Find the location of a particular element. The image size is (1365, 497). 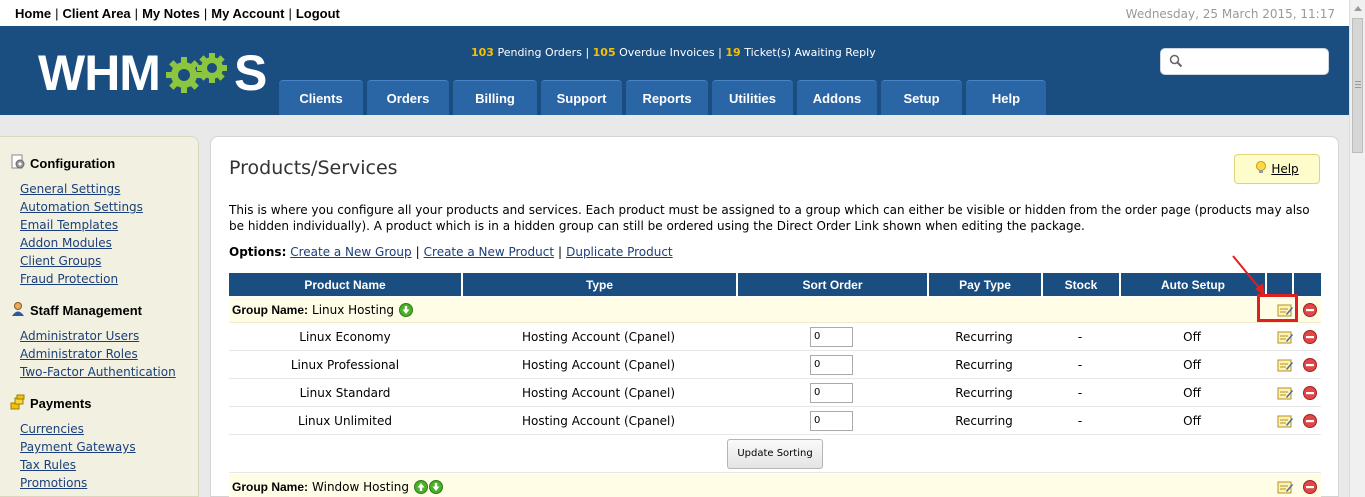

duplicate-product-link: Duplicate Product is located at coordinates (619, 252).